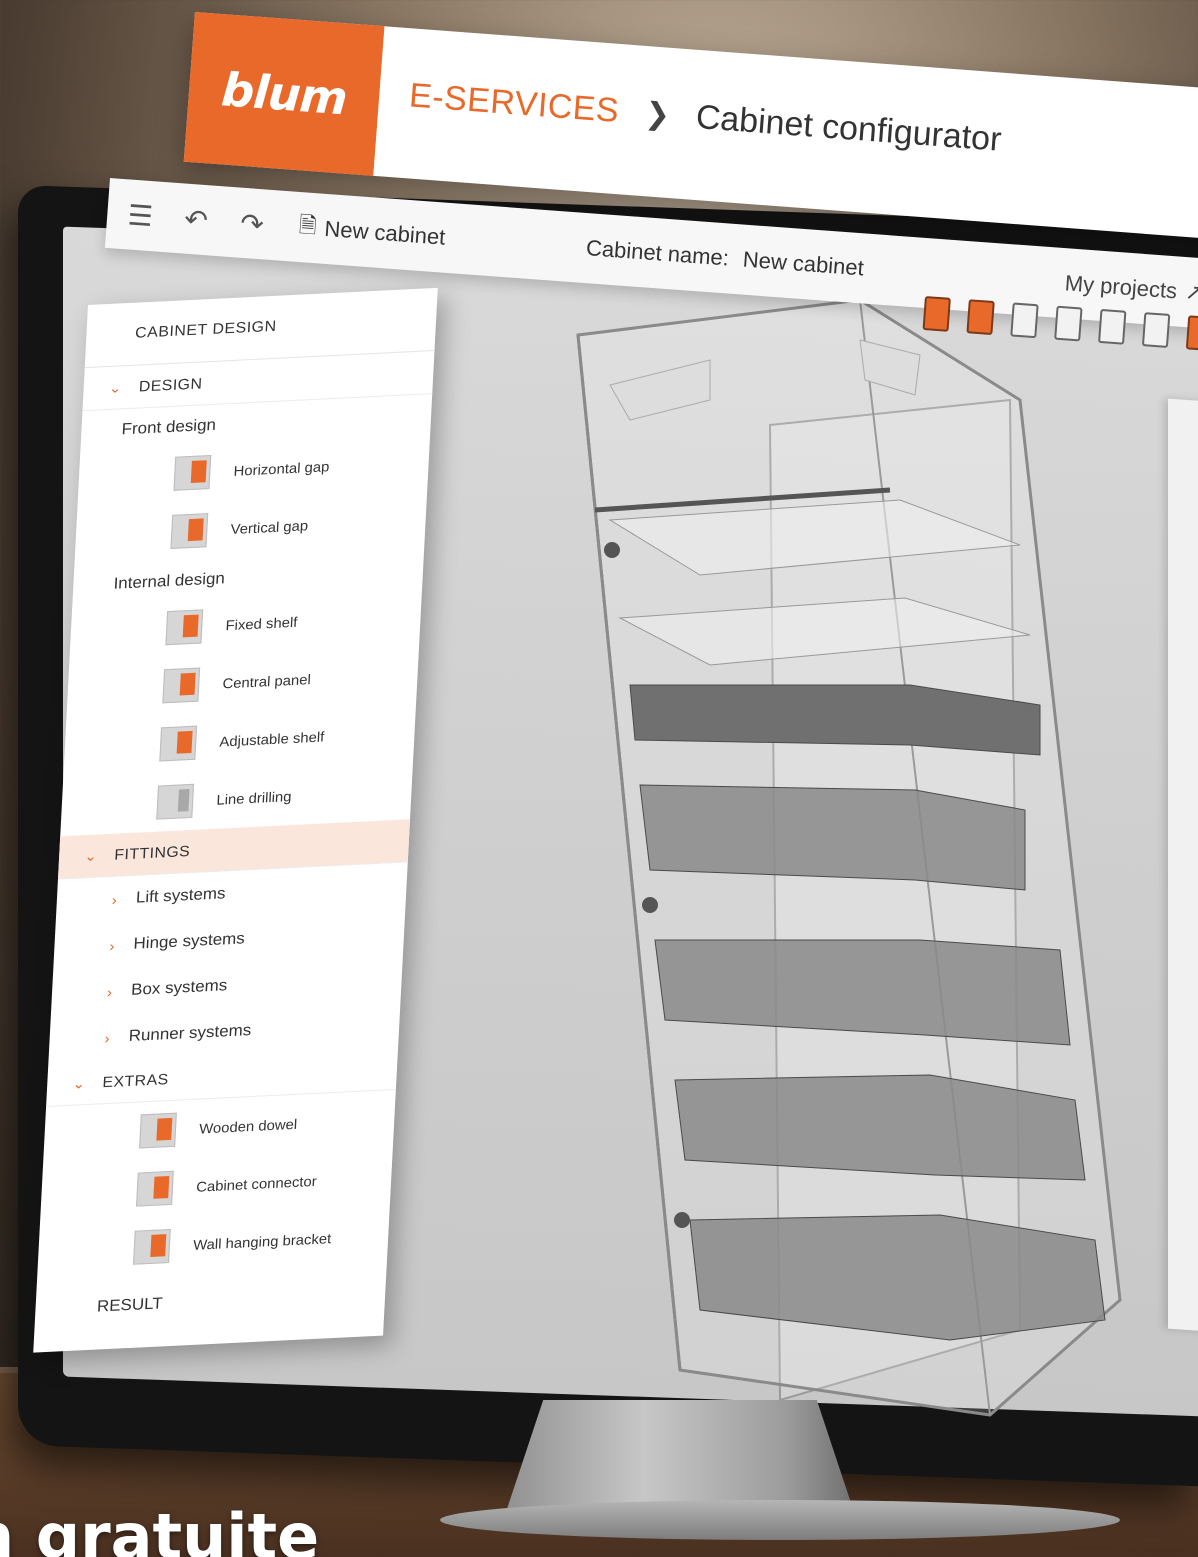 This screenshot has width=1198, height=1557. What do you see at coordinates (189, 941) in the screenshot?
I see `item-label: Hinge systems` at bounding box center [189, 941].